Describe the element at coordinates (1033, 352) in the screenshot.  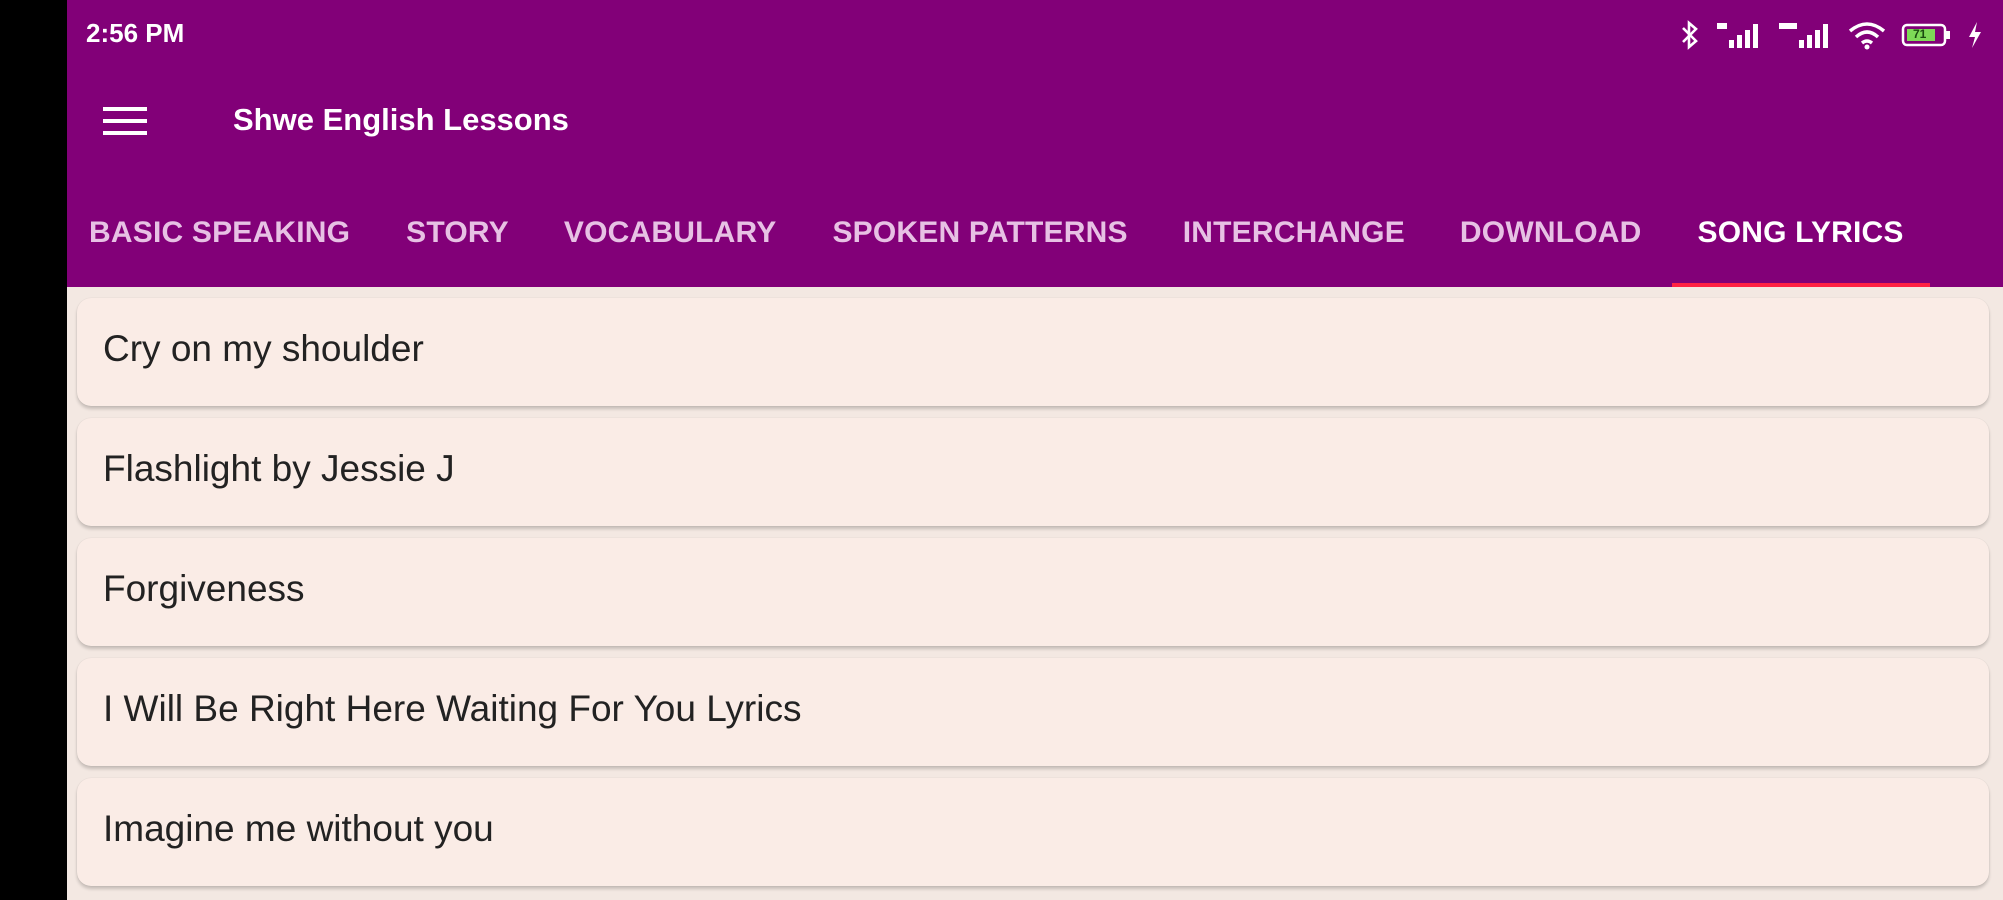
I see `list-item: Cry on my shoulder` at that location.